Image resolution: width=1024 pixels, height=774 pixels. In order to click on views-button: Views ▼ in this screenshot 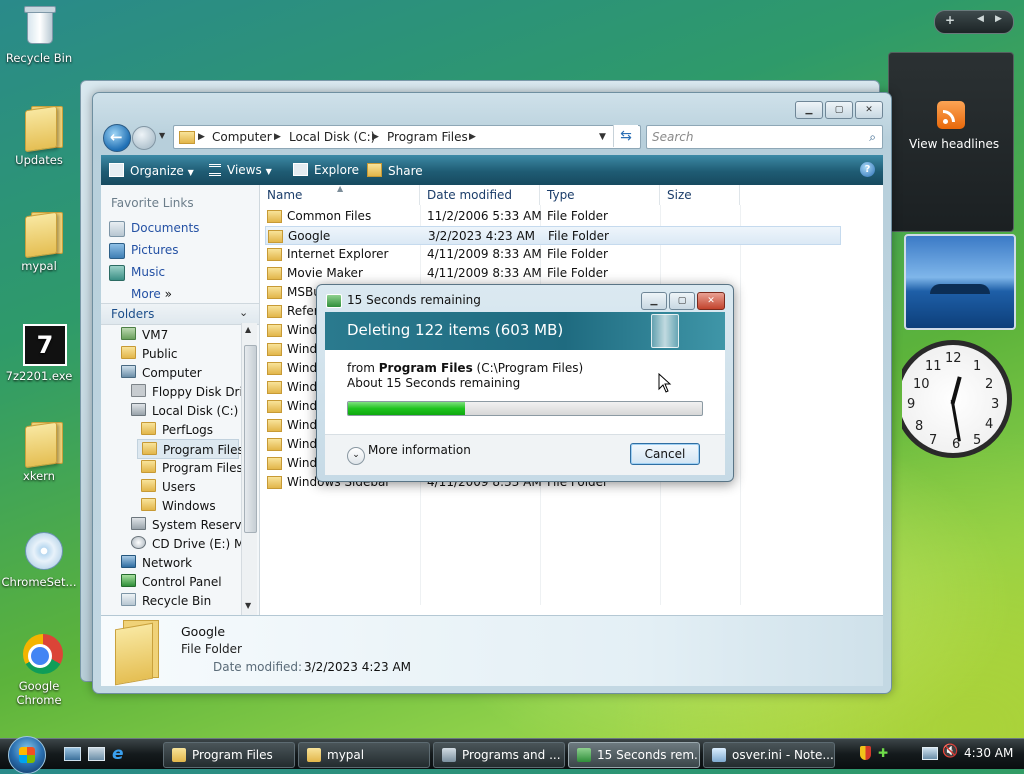, I will do `click(240, 170)`.